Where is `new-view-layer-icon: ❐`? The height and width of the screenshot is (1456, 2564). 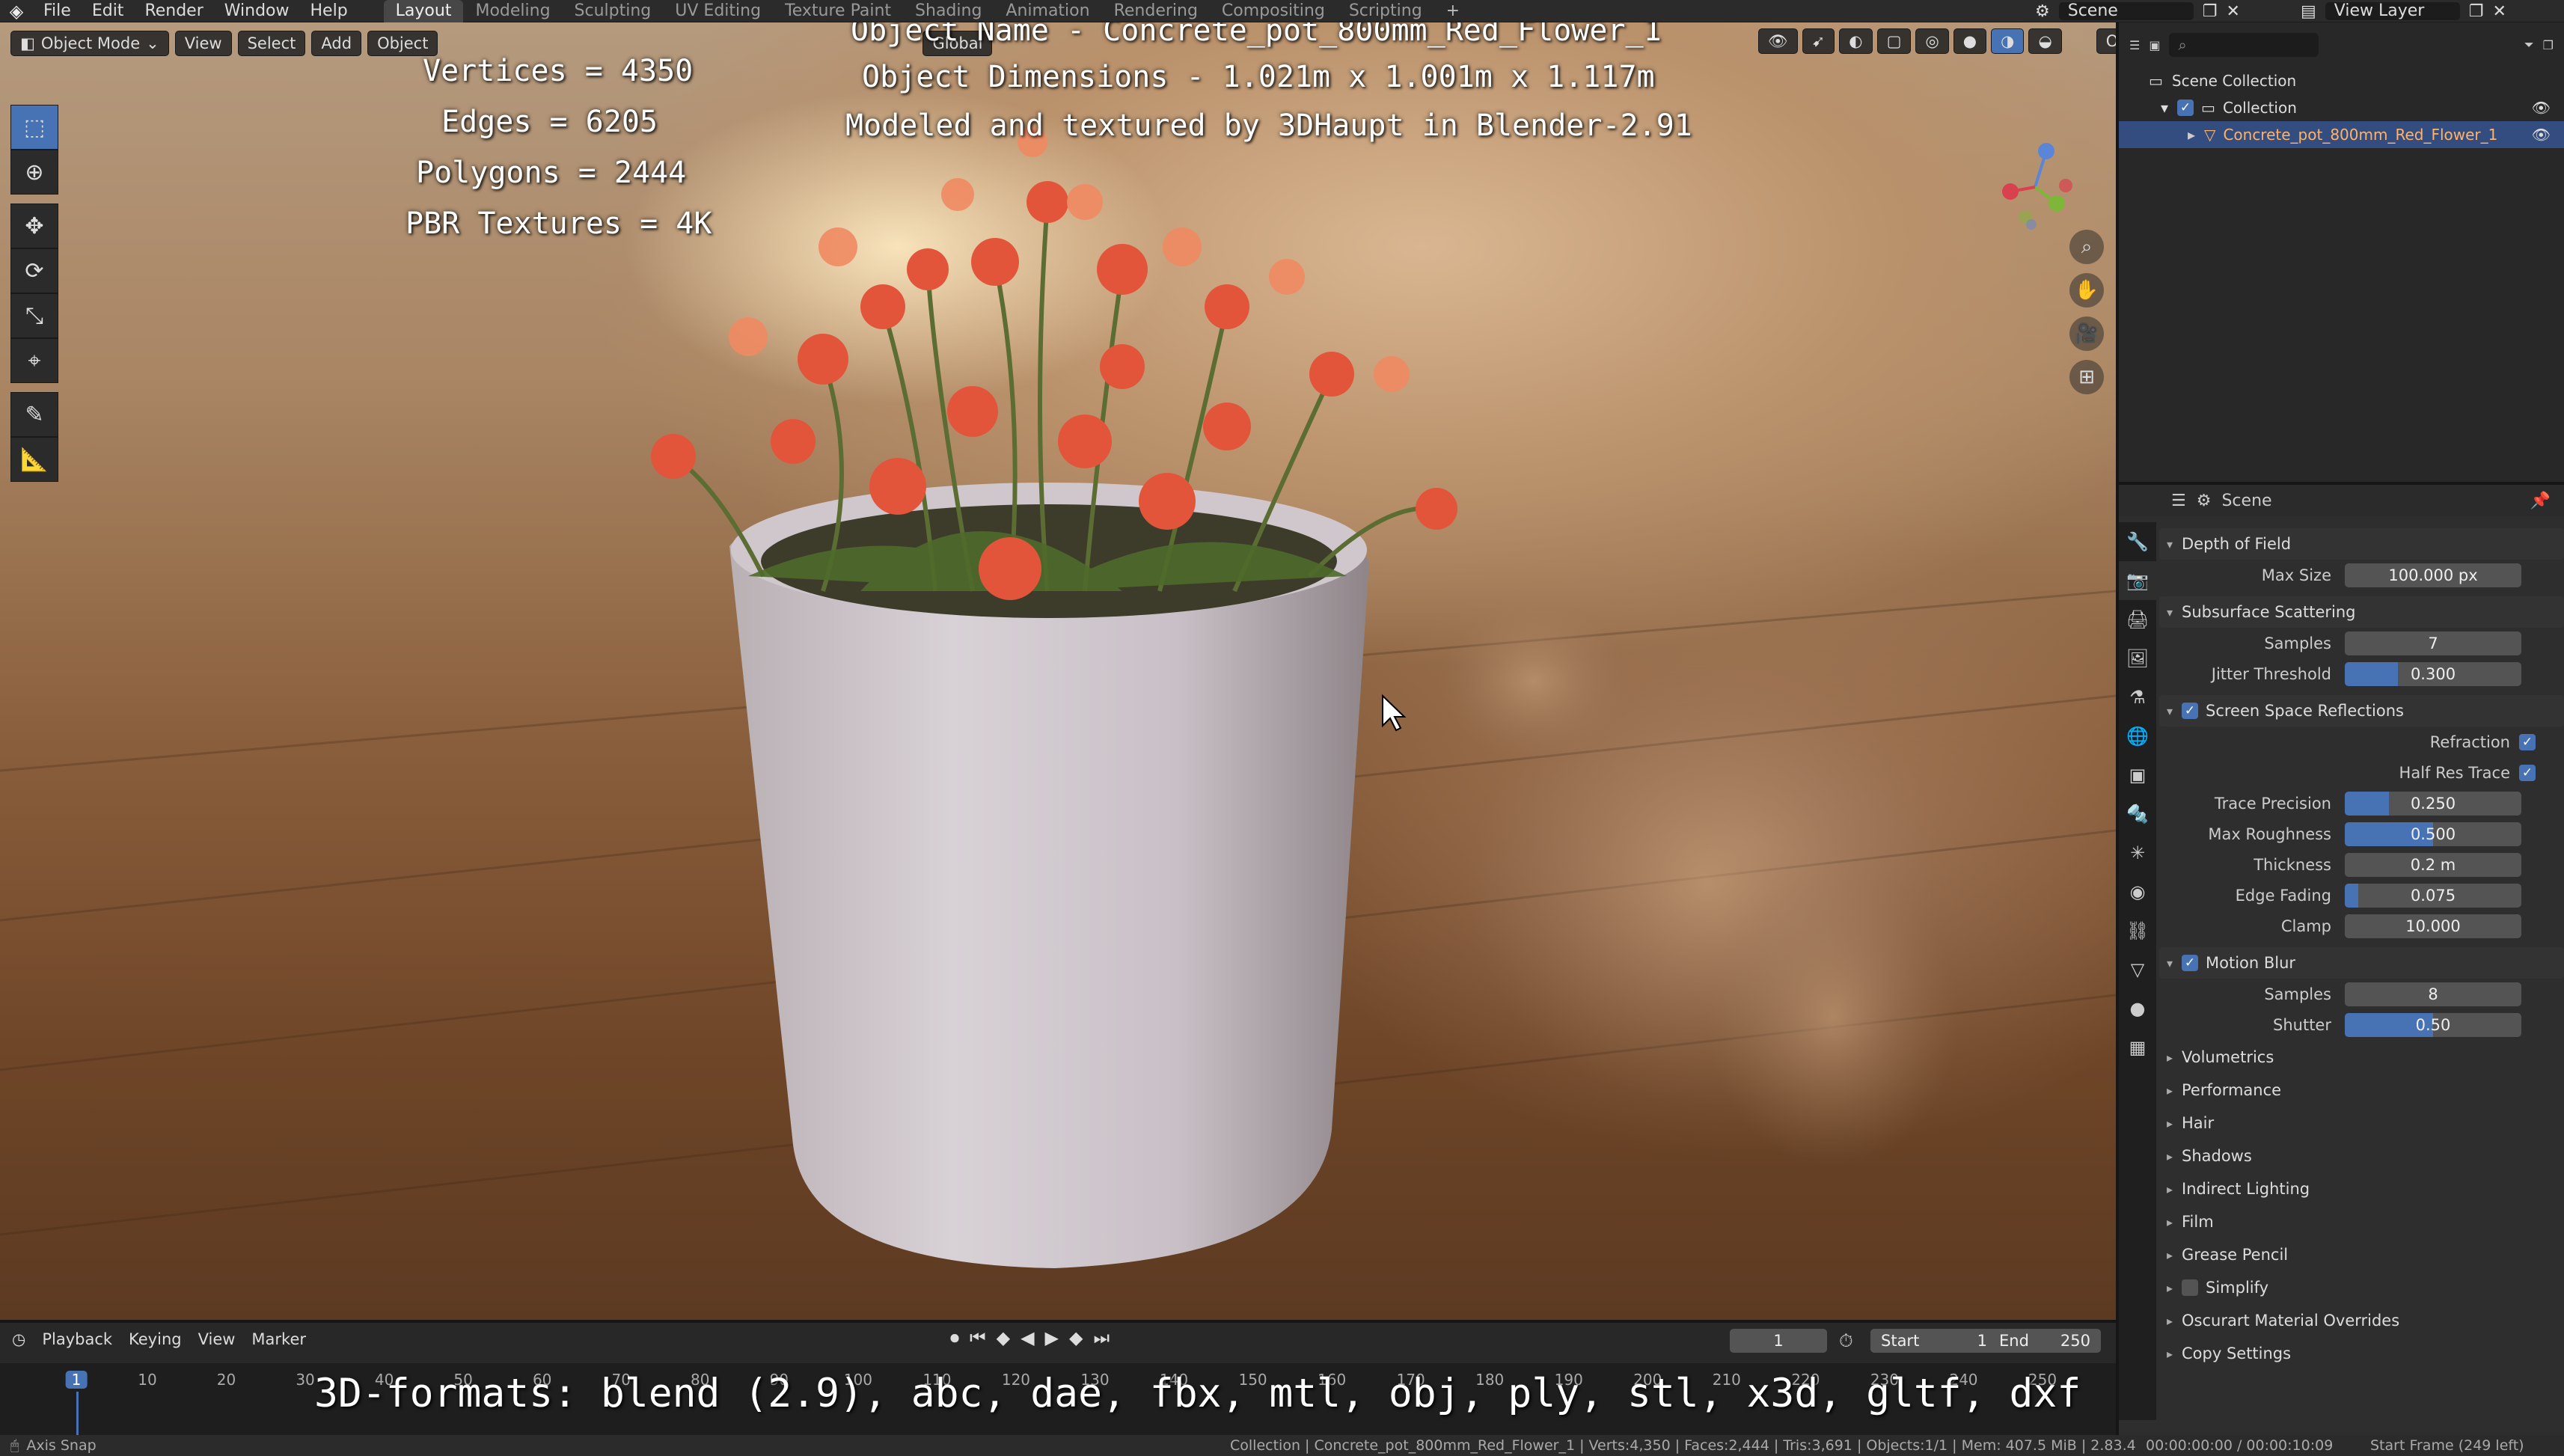
new-view-layer-icon: ❐ is located at coordinates (2476, 11).